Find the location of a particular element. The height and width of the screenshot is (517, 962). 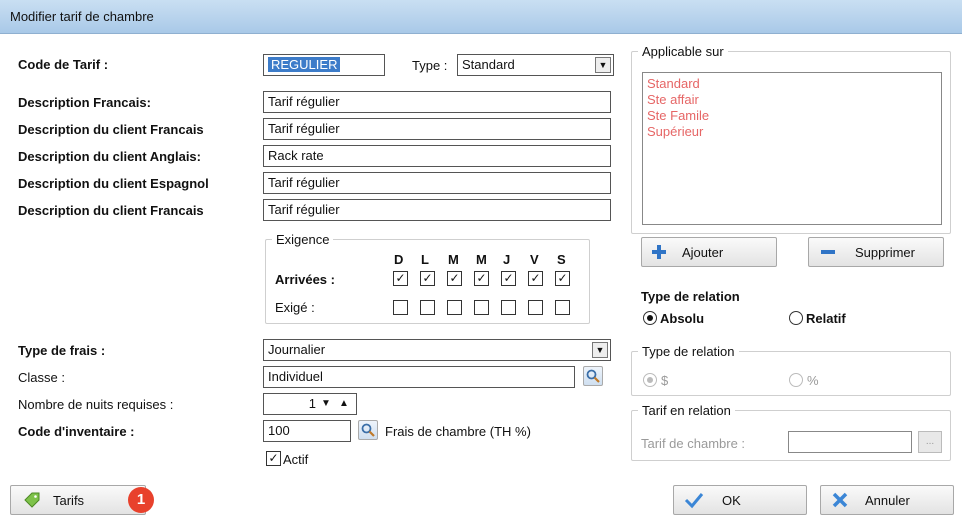

inventaire-search-button is located at coordinates (368, 430).